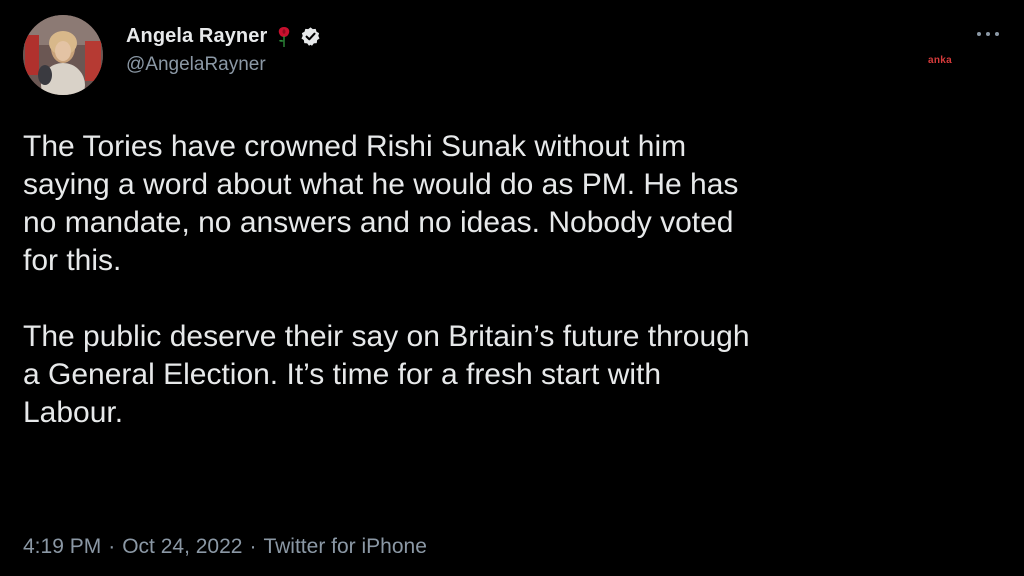  I want to click on avatar-photo, so click(63, 55).